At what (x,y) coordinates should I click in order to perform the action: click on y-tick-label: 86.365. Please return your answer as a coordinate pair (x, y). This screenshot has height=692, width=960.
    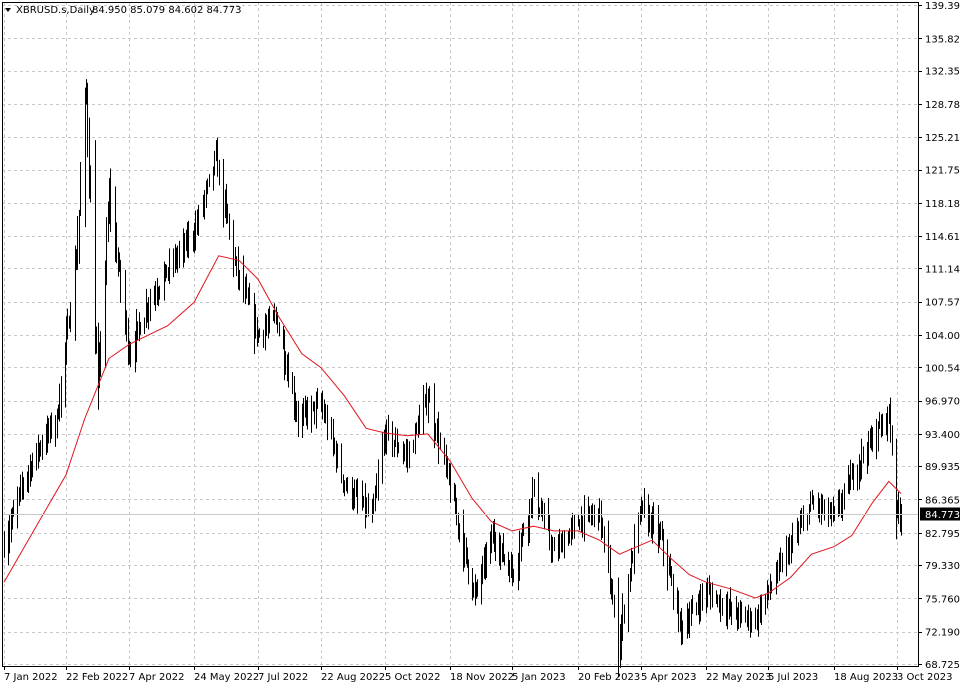
    Looking at the image, I should click on (942, 500).